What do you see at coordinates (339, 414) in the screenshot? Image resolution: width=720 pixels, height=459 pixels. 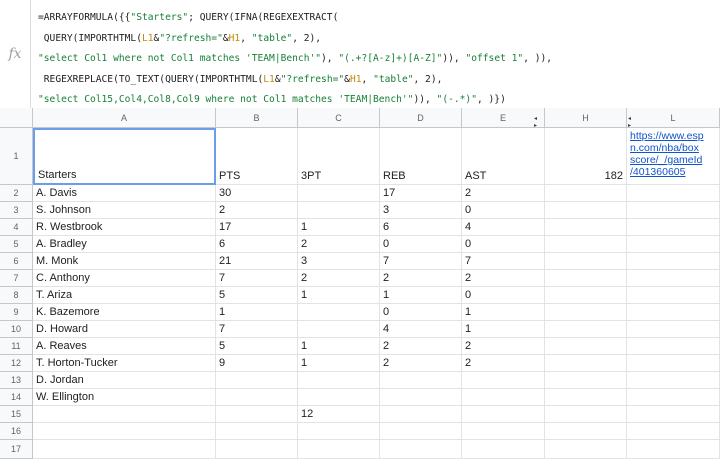 I see `cell-c15: 12` at bounding box center [339, 414].